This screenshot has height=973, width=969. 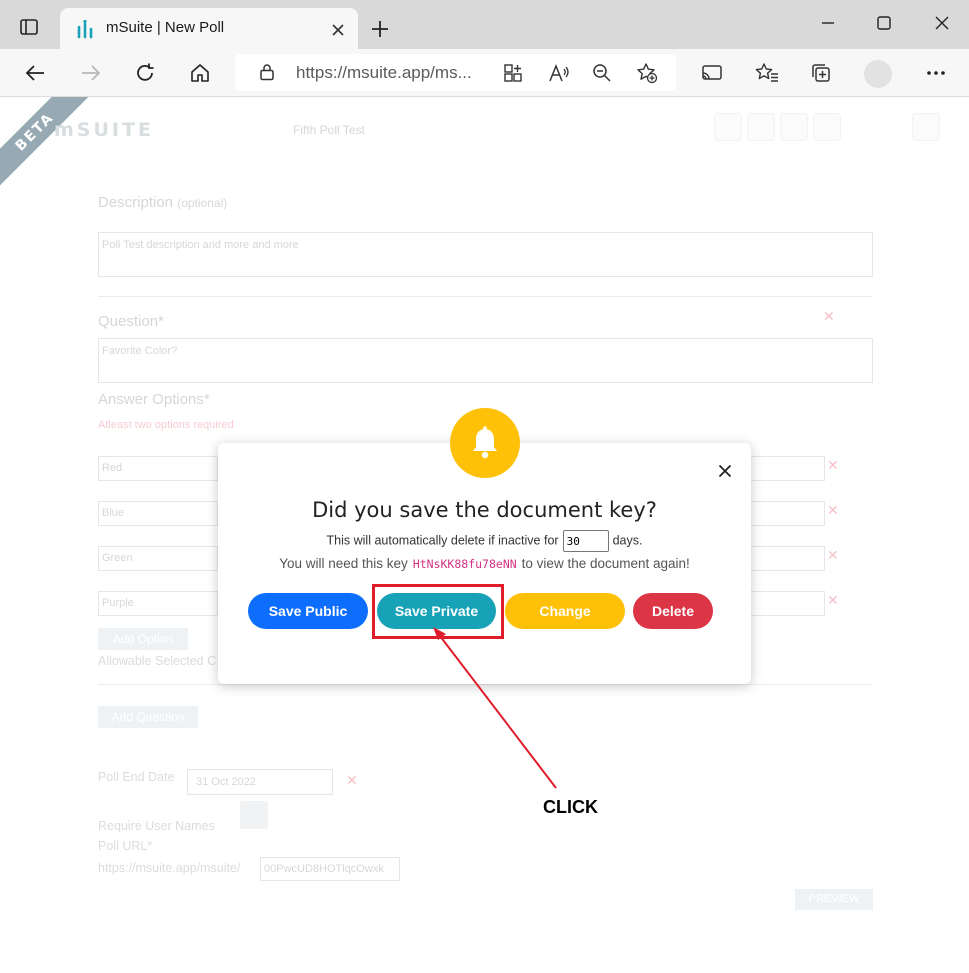 I want to click on close-icon, so click(x=725, y=471).